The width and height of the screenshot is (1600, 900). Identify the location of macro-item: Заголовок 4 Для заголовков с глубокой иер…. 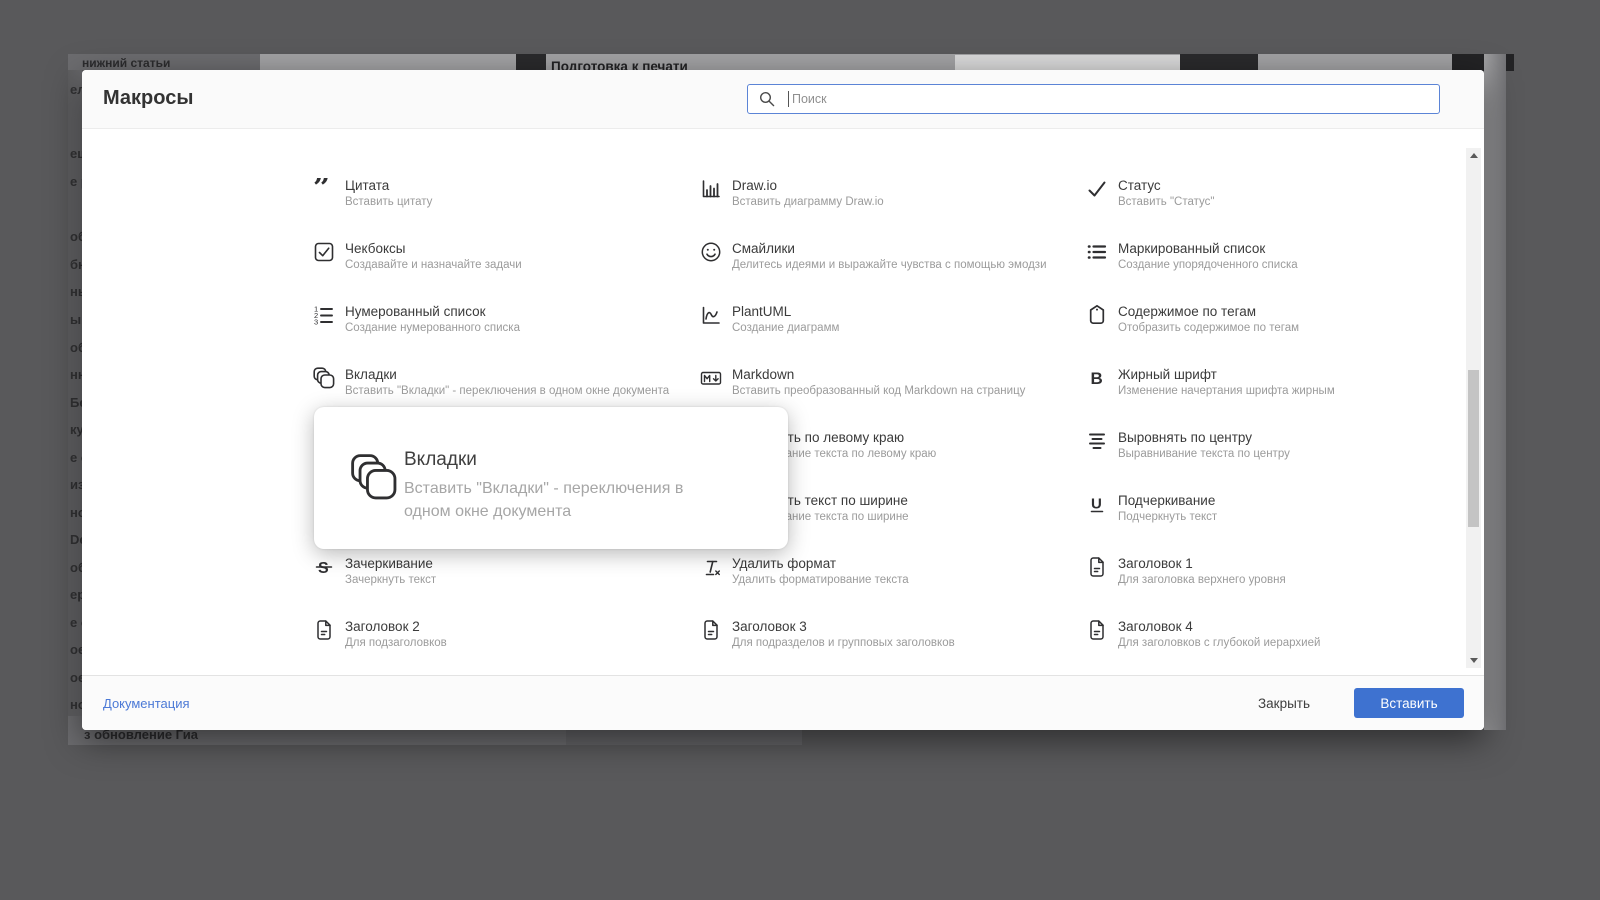
(1203, 635).